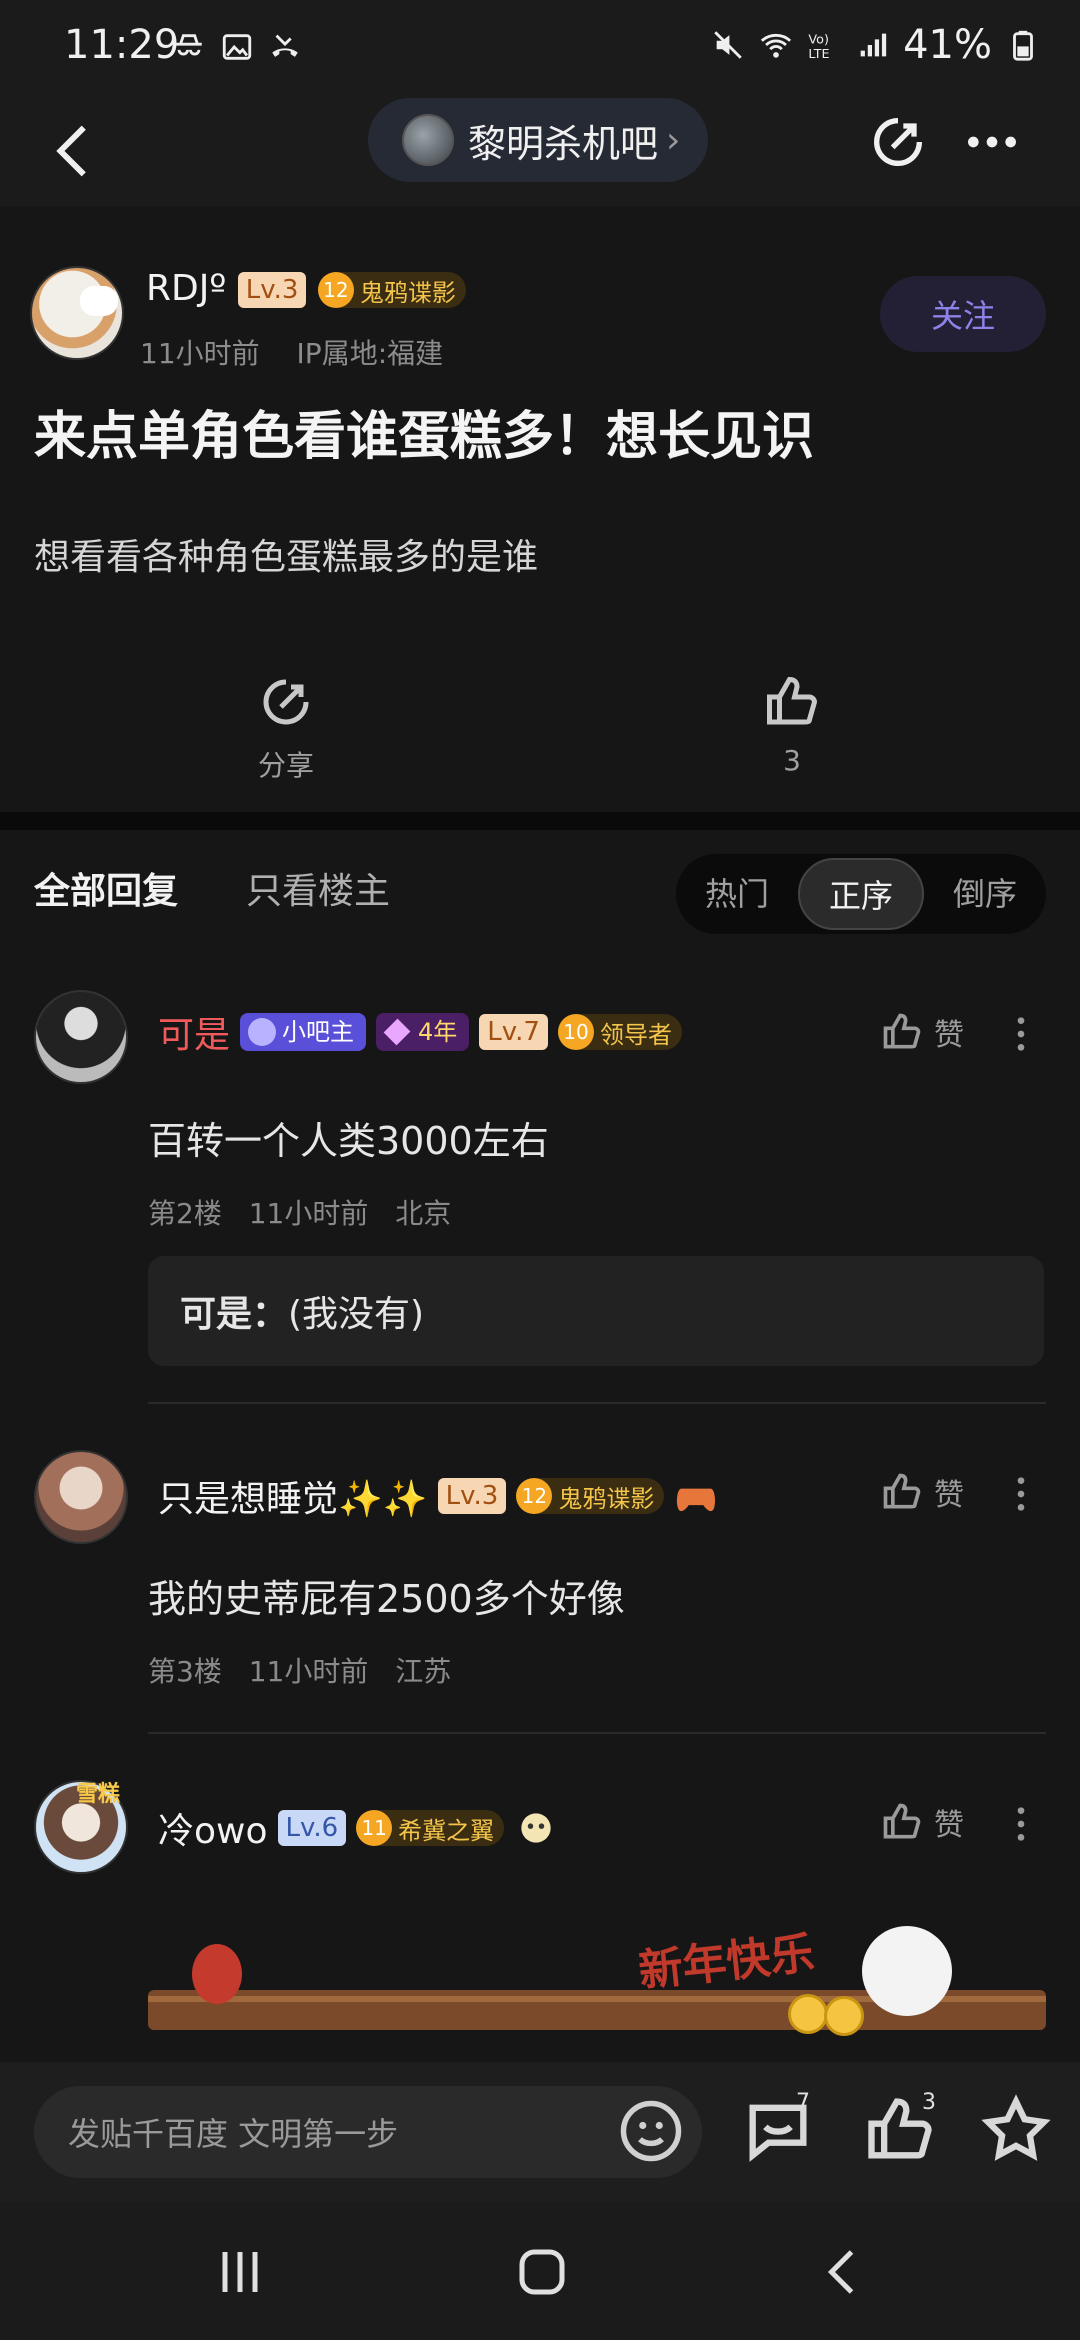  I want to click on follow-button: 关注, so click(963, 314).